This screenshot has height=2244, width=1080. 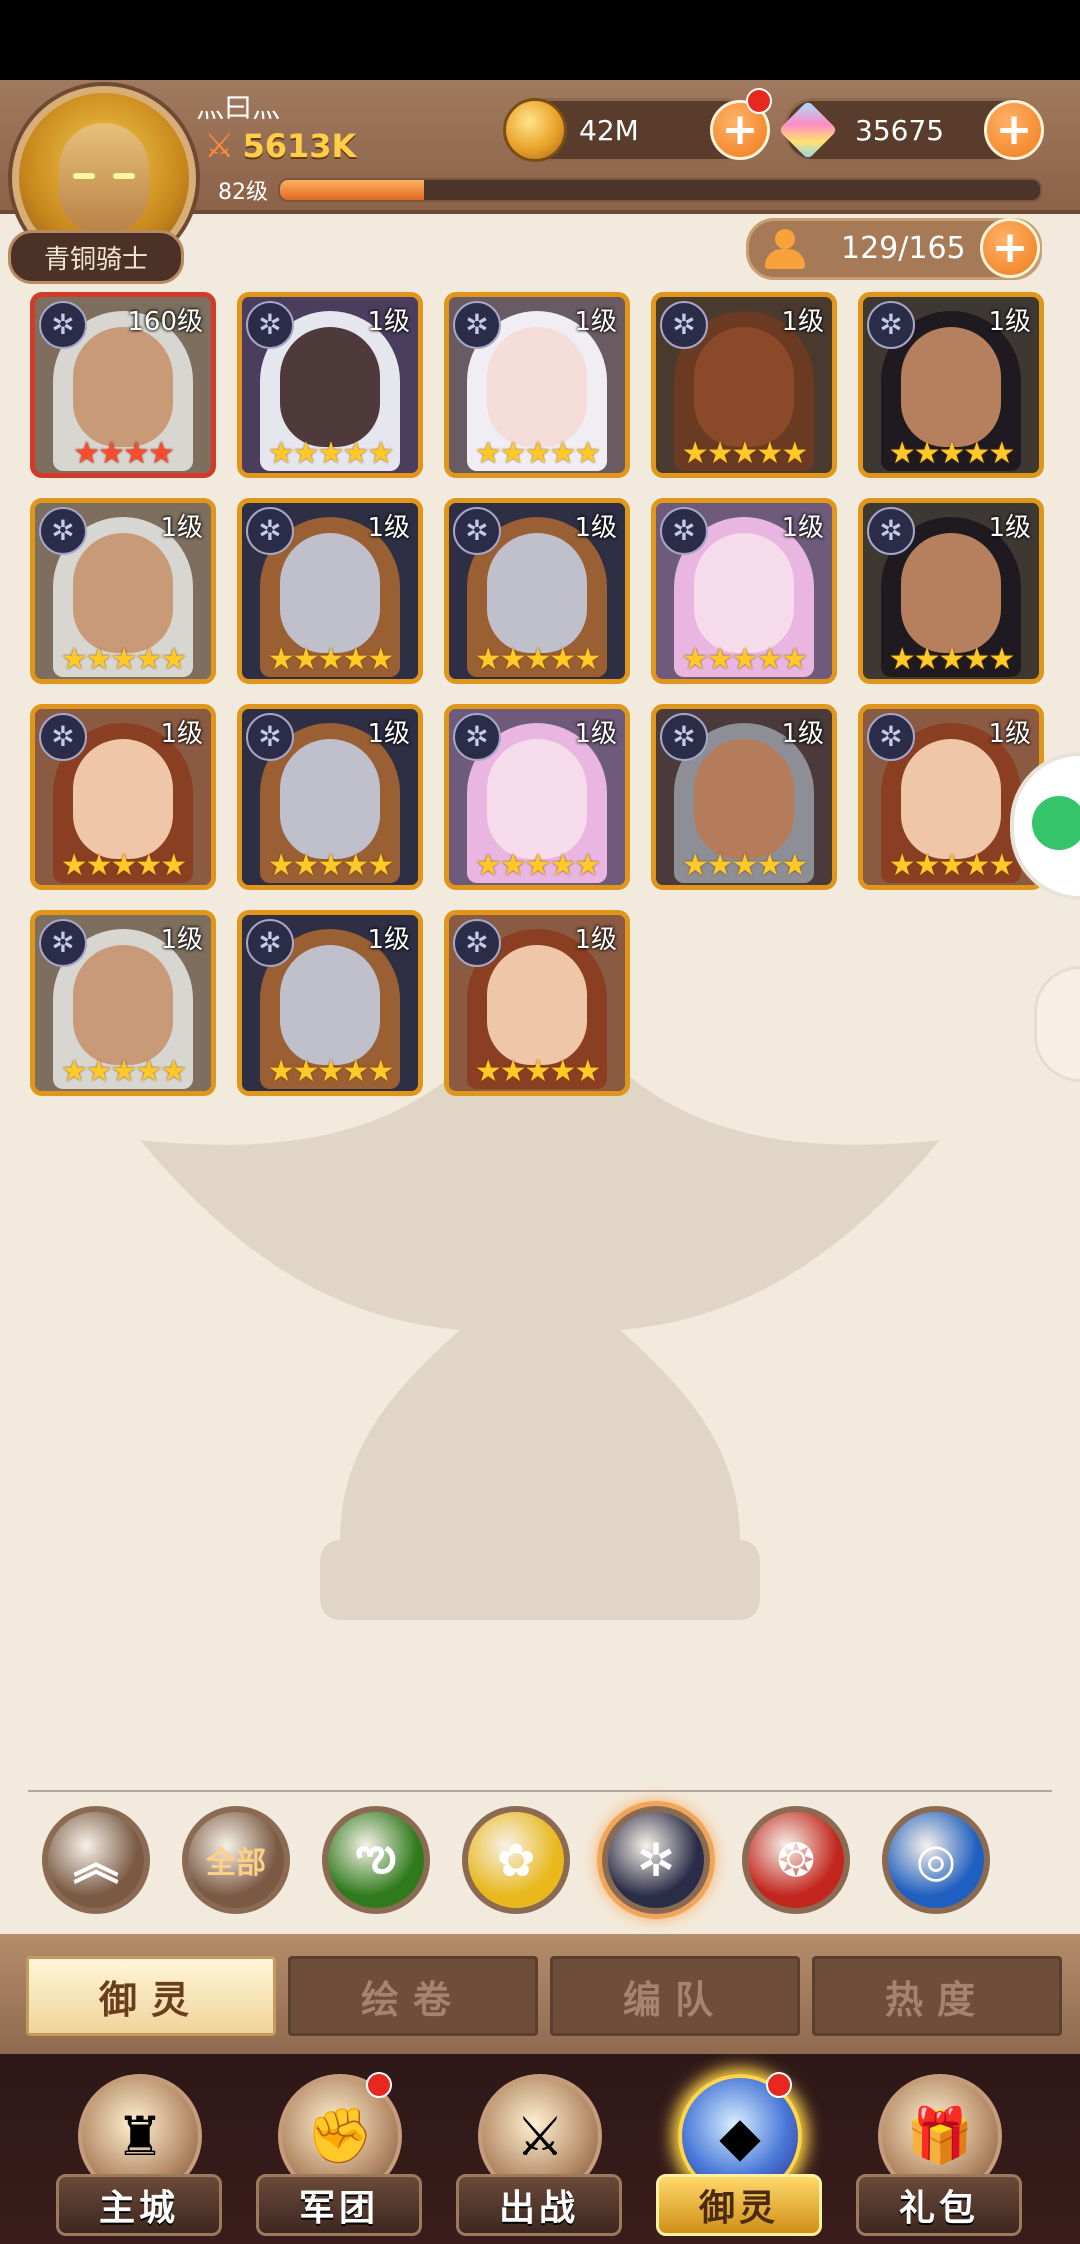 What do you see at coordinates (165, 322) in the screenshot?
I see `hero-level: 160级` at bounding box center [165, 322].